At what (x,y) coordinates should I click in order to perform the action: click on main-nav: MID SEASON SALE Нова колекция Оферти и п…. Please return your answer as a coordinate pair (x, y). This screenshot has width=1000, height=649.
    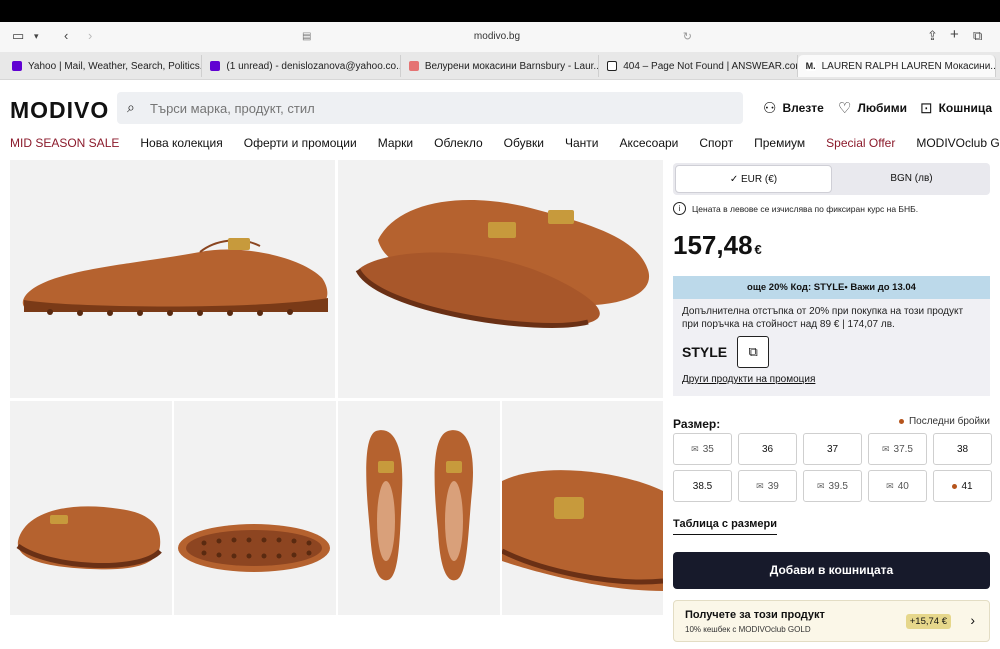
    Looking at the image, I should click on (500, 143).